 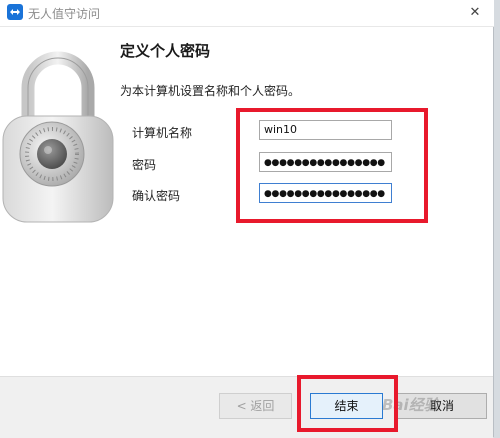 What do you see at coordinates (15, 12) in the screenshot?
I see `teamviewer-icon` at bounding box center [15, 12].